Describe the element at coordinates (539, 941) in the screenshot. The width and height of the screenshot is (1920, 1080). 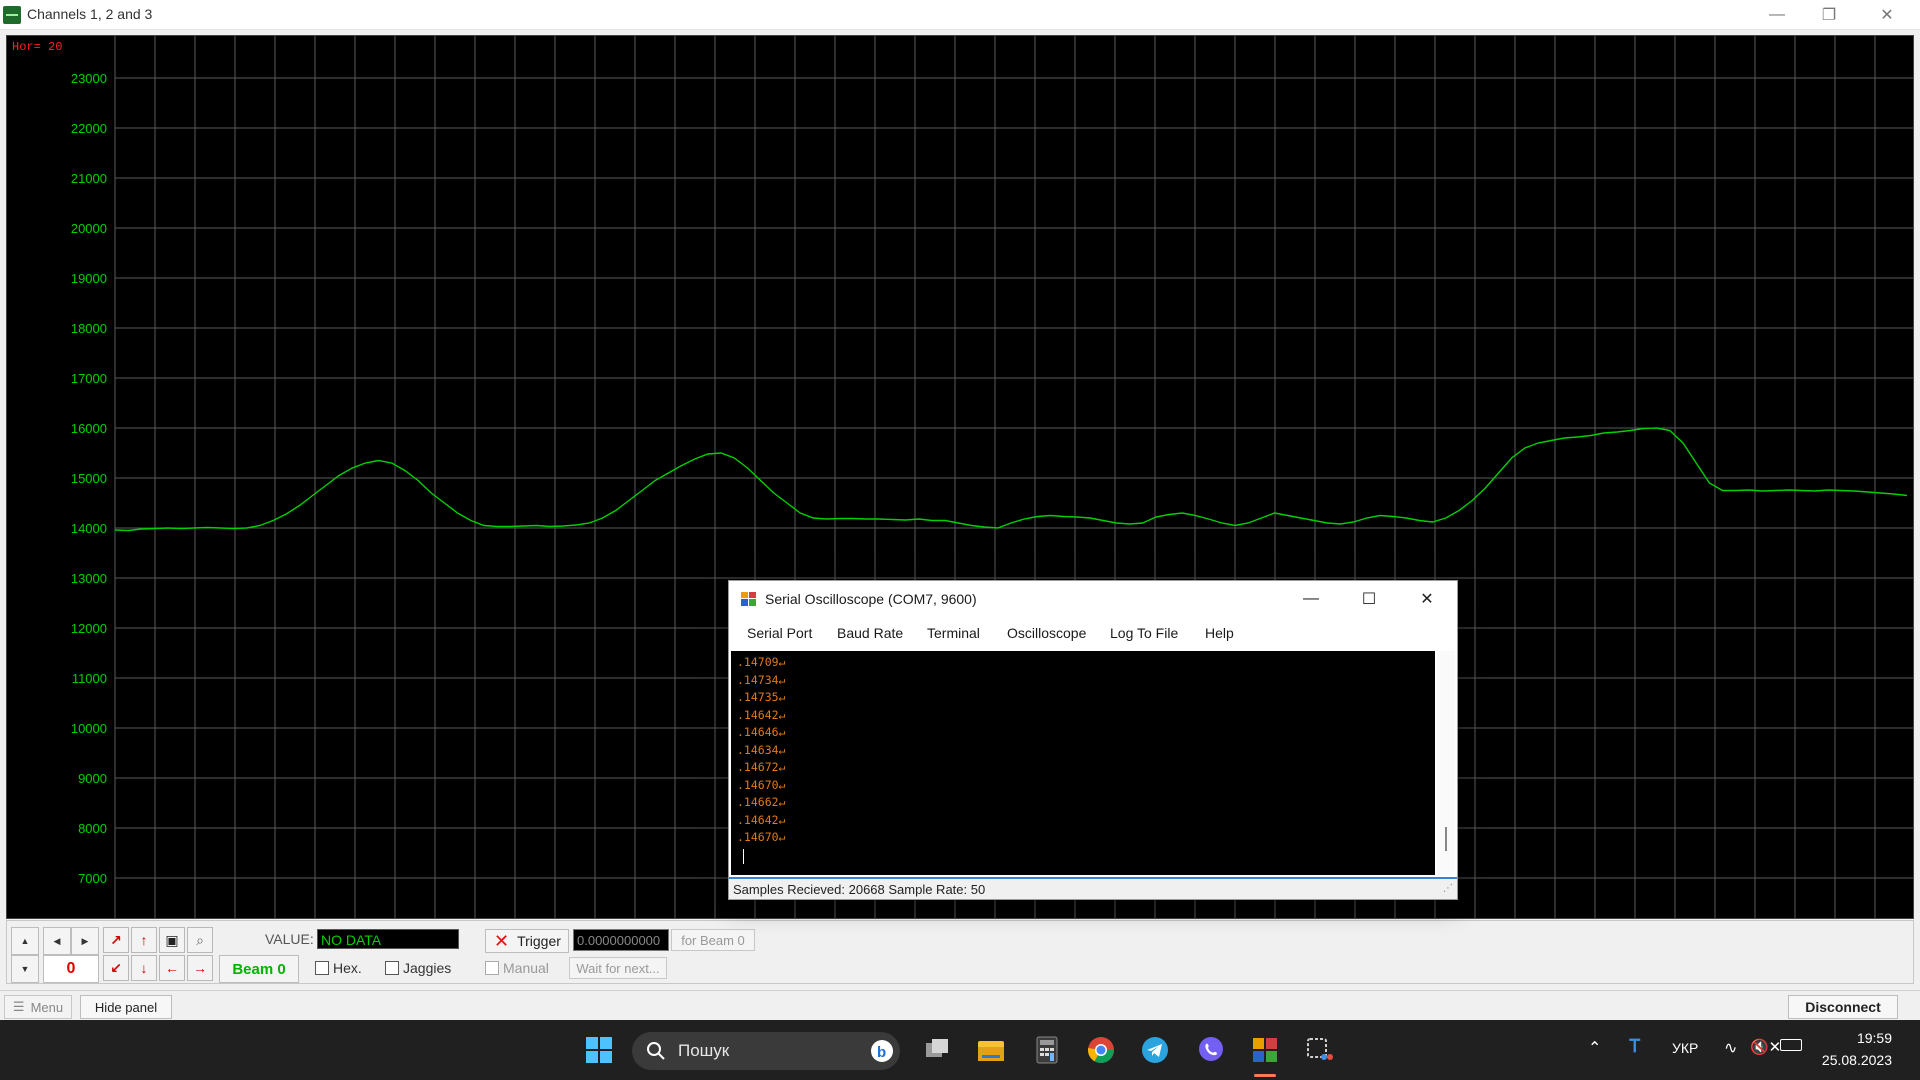
I see `trigger-label: Trigger` at that location.